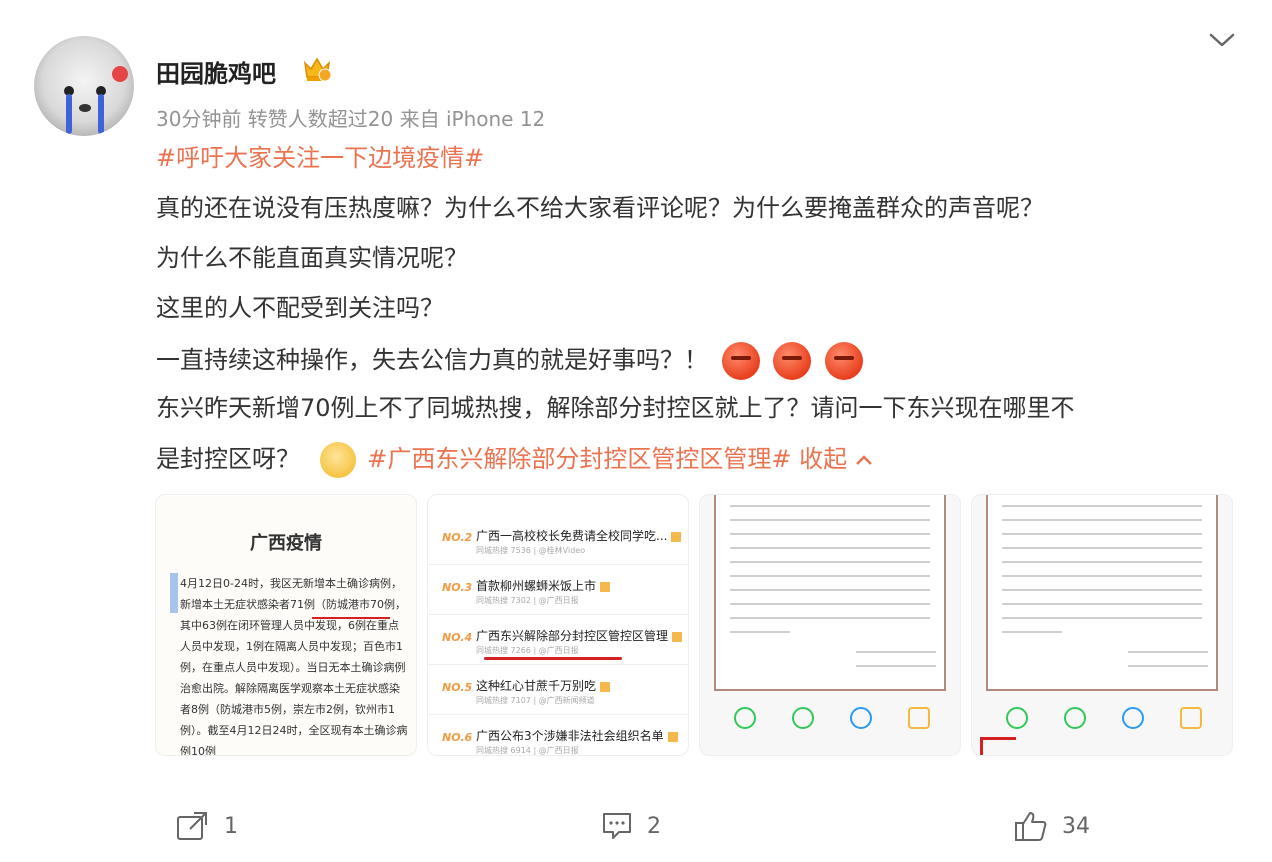 The width and height of the screenshot is (1272, 862). What do you see at coordinates (527, 650) in the screenshot?
I see `rank-subtitle: 同城热搜 7266 | @广西日报` at bounding box center [527, 650].